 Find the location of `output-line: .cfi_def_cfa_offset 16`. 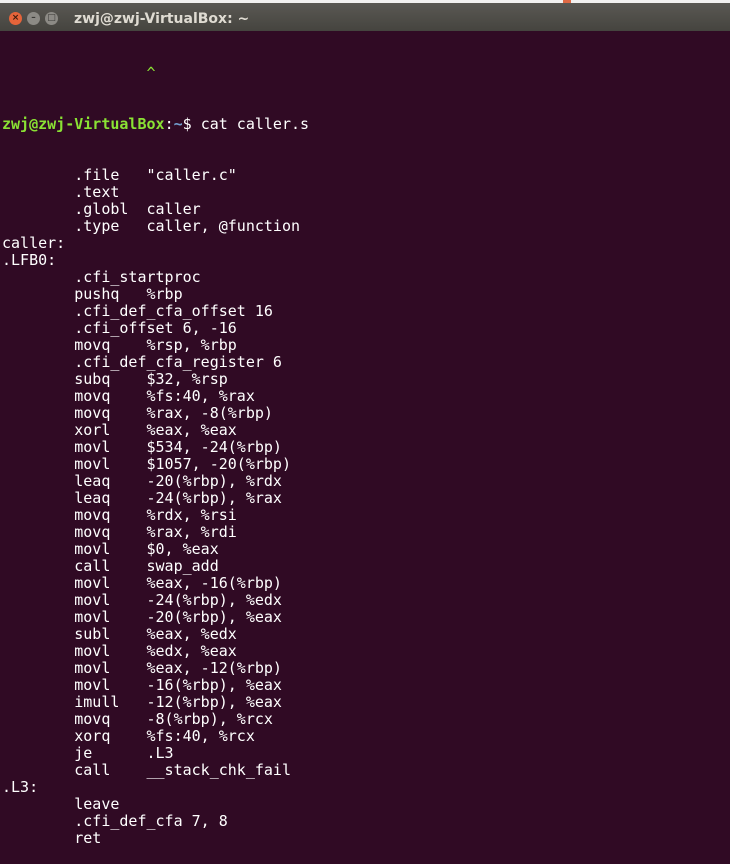

output-line: .cfi_def_cfa_offset 16 is located at coordinates (137, 311).